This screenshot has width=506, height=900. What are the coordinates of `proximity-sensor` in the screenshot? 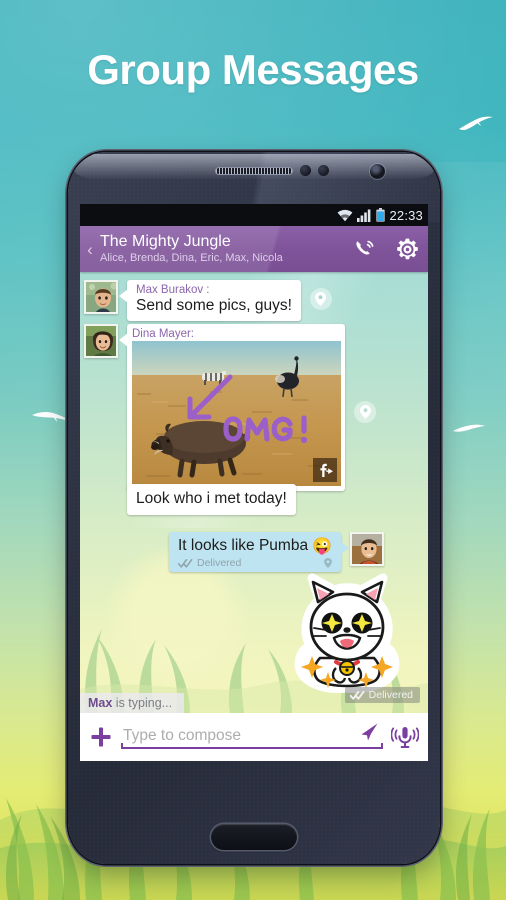 It's located at (305, 170).